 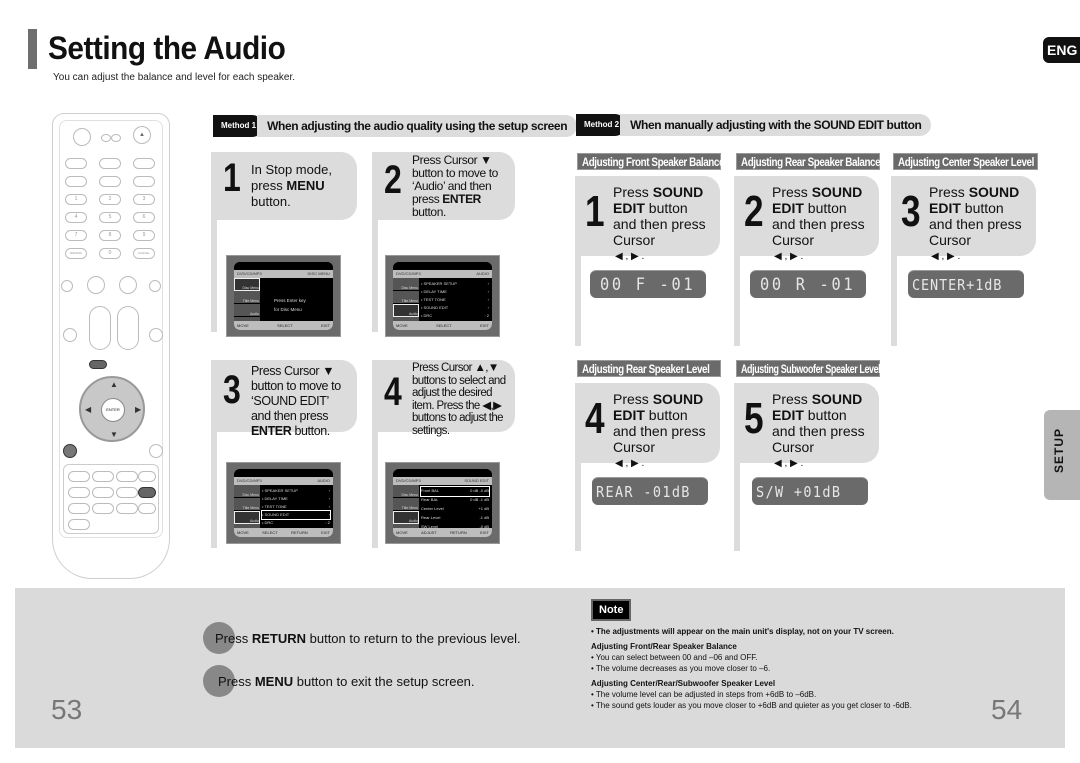 What do you see at coordinates (110, 253) in the screenshot?
I see `remote-key: 0` at bounding box center [110, 253].